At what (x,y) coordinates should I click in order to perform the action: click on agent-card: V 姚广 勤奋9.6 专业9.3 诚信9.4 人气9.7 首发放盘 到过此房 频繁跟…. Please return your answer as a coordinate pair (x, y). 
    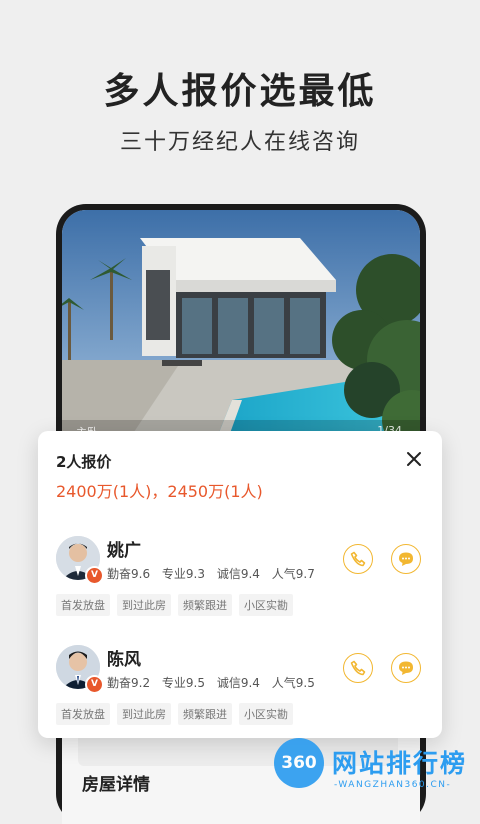
    Looking at the image, I should click on (241, 576).